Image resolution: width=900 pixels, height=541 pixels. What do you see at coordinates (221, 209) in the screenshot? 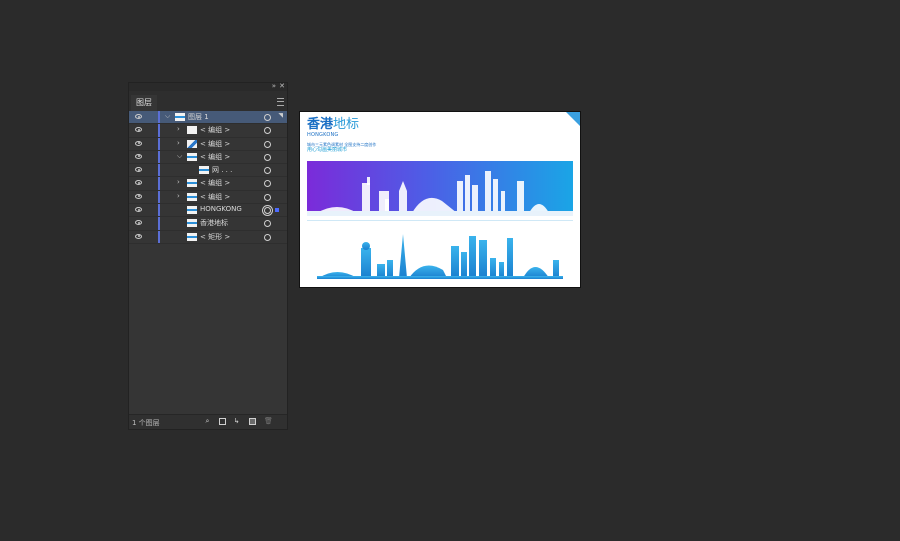
I see `layer-name: HONGKONG` at bounding box center [221, 209].